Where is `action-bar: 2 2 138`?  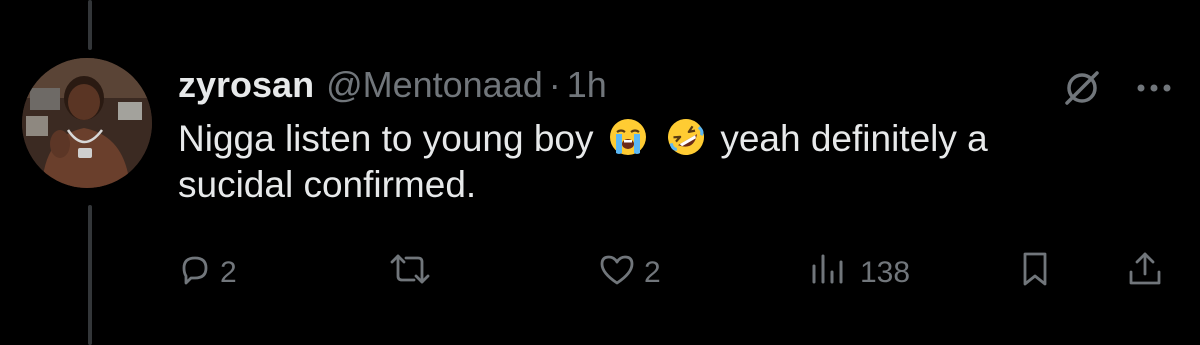
action-bar: 2 2 138 is located at coordinates (600, 273).